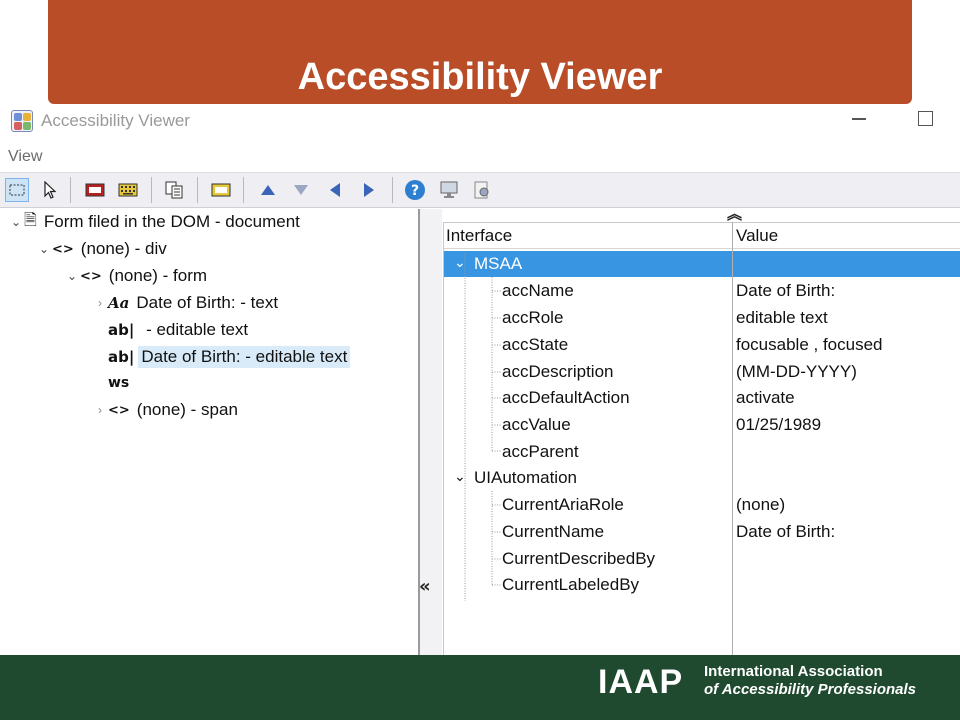  I want to click on text-icon: Aa, so click(119, 303).